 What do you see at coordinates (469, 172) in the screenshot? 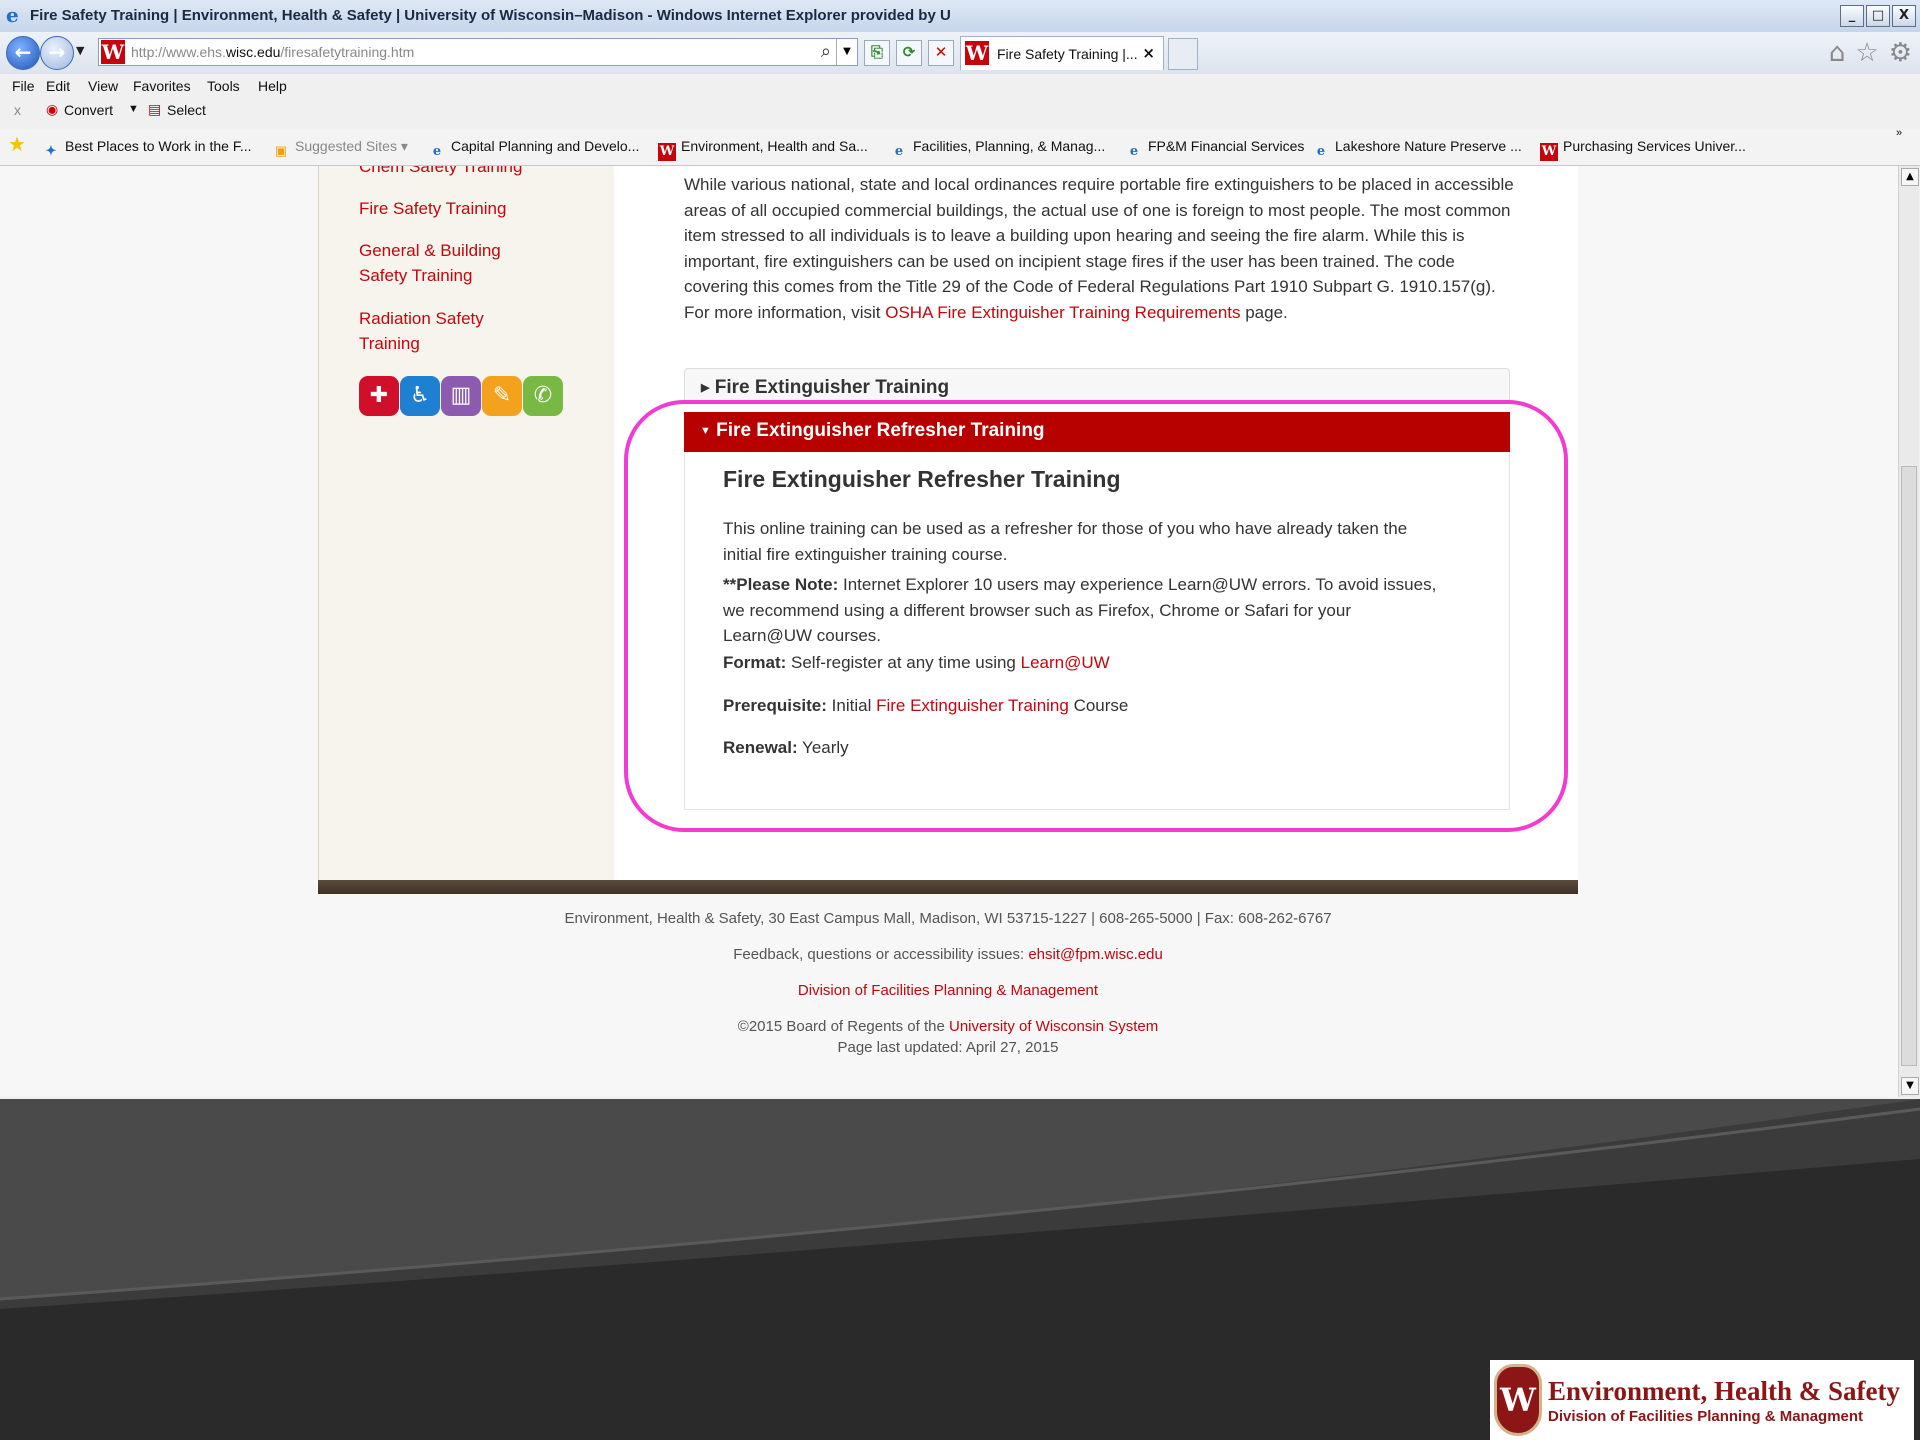
I see `sidebar-link-chem-safety: Chem Safety Training` at bounding box center [469, 172].